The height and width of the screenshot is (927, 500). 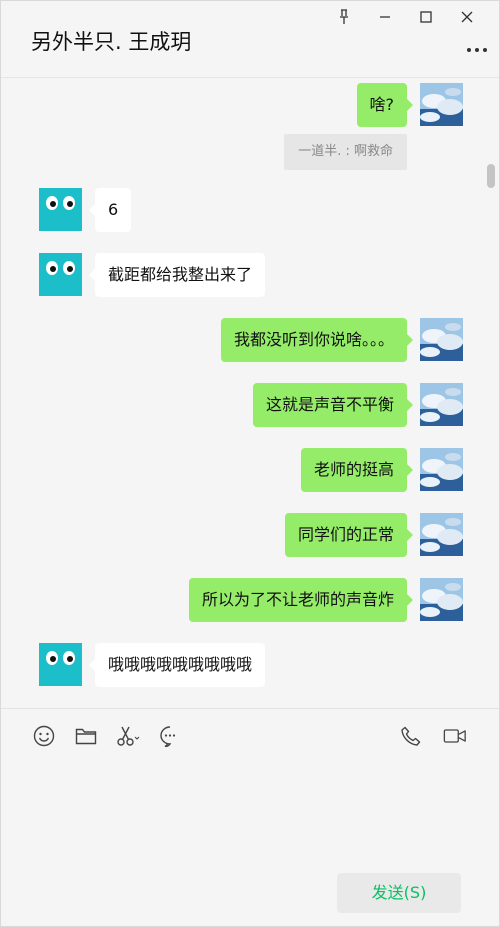 What do you see at coordinates (399, 893) in the screenshot?
I see `send-button: 发送(S)` at bounding box center [399, 893].